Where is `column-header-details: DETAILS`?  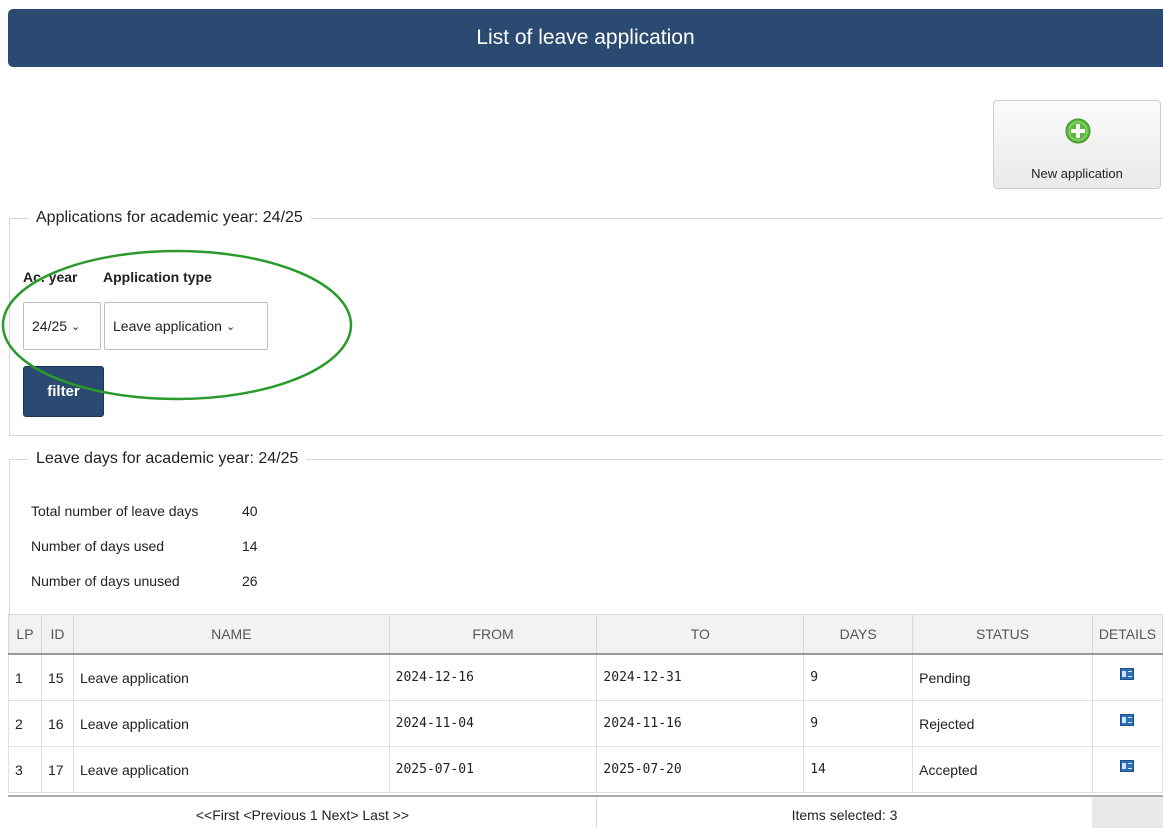 column-header-details: DETAILS is located at coordinates (1127, 634).